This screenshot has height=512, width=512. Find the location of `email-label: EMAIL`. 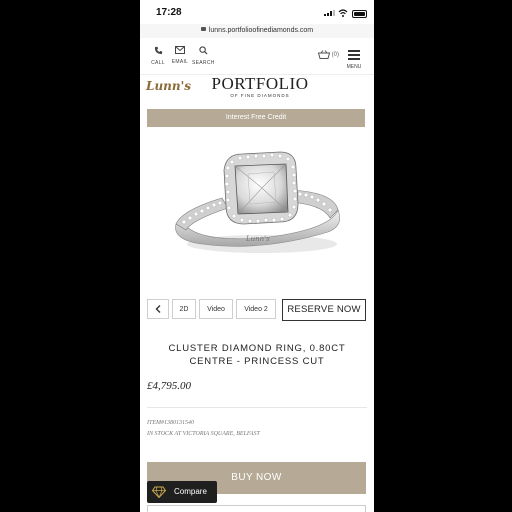

email-label: EMAIL is located at coordinates (180, 62).